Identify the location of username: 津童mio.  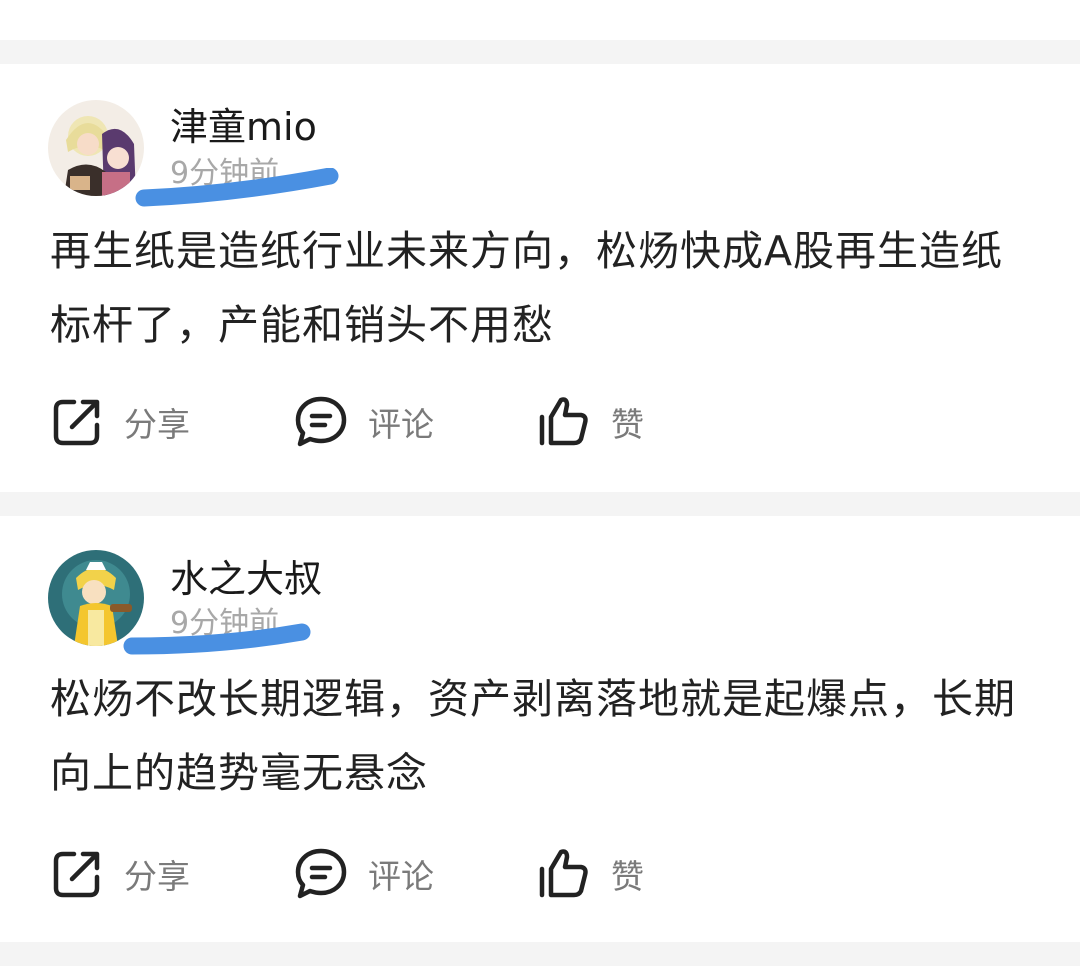
(243, 127).